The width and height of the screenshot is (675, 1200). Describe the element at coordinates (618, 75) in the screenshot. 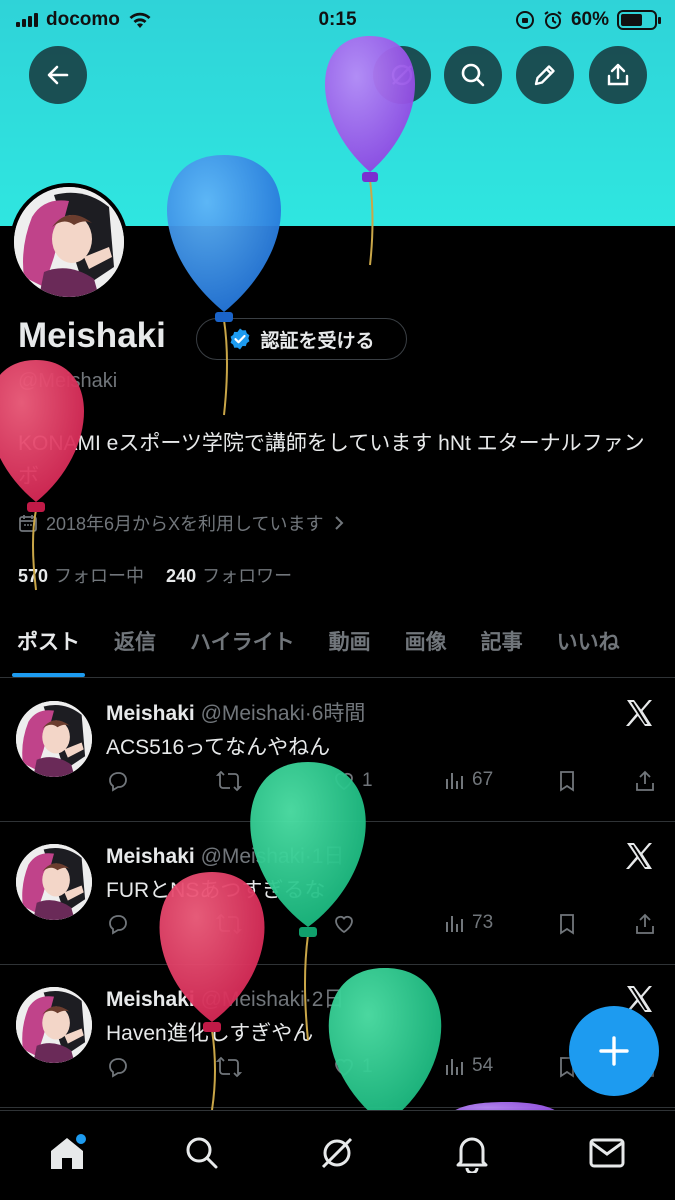

I see `share-button` at that location.